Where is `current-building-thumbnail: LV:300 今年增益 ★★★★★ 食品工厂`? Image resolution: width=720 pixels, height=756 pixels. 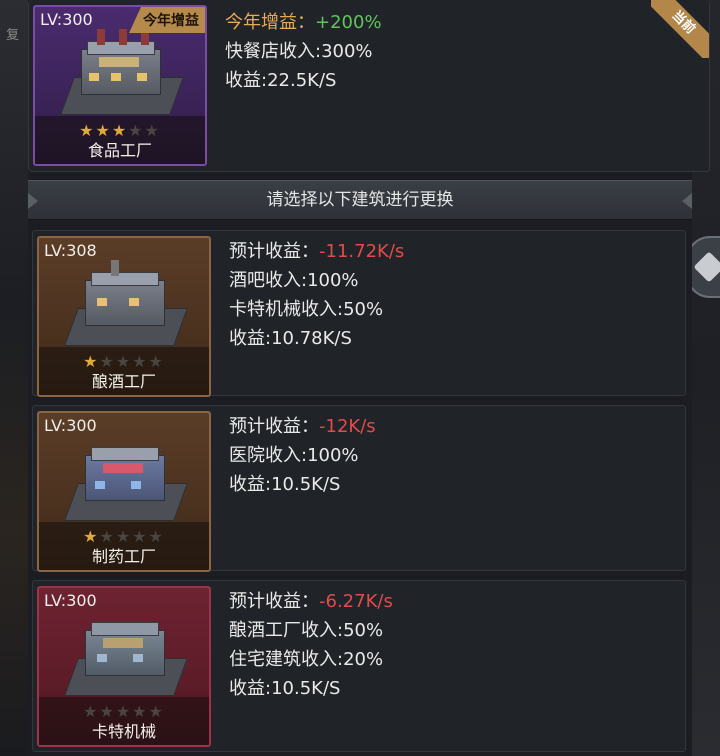
current-building-thumbnail: LV:300 今年增益 ★★★★★ 食品工厂 is located at coordinates (120, 85).